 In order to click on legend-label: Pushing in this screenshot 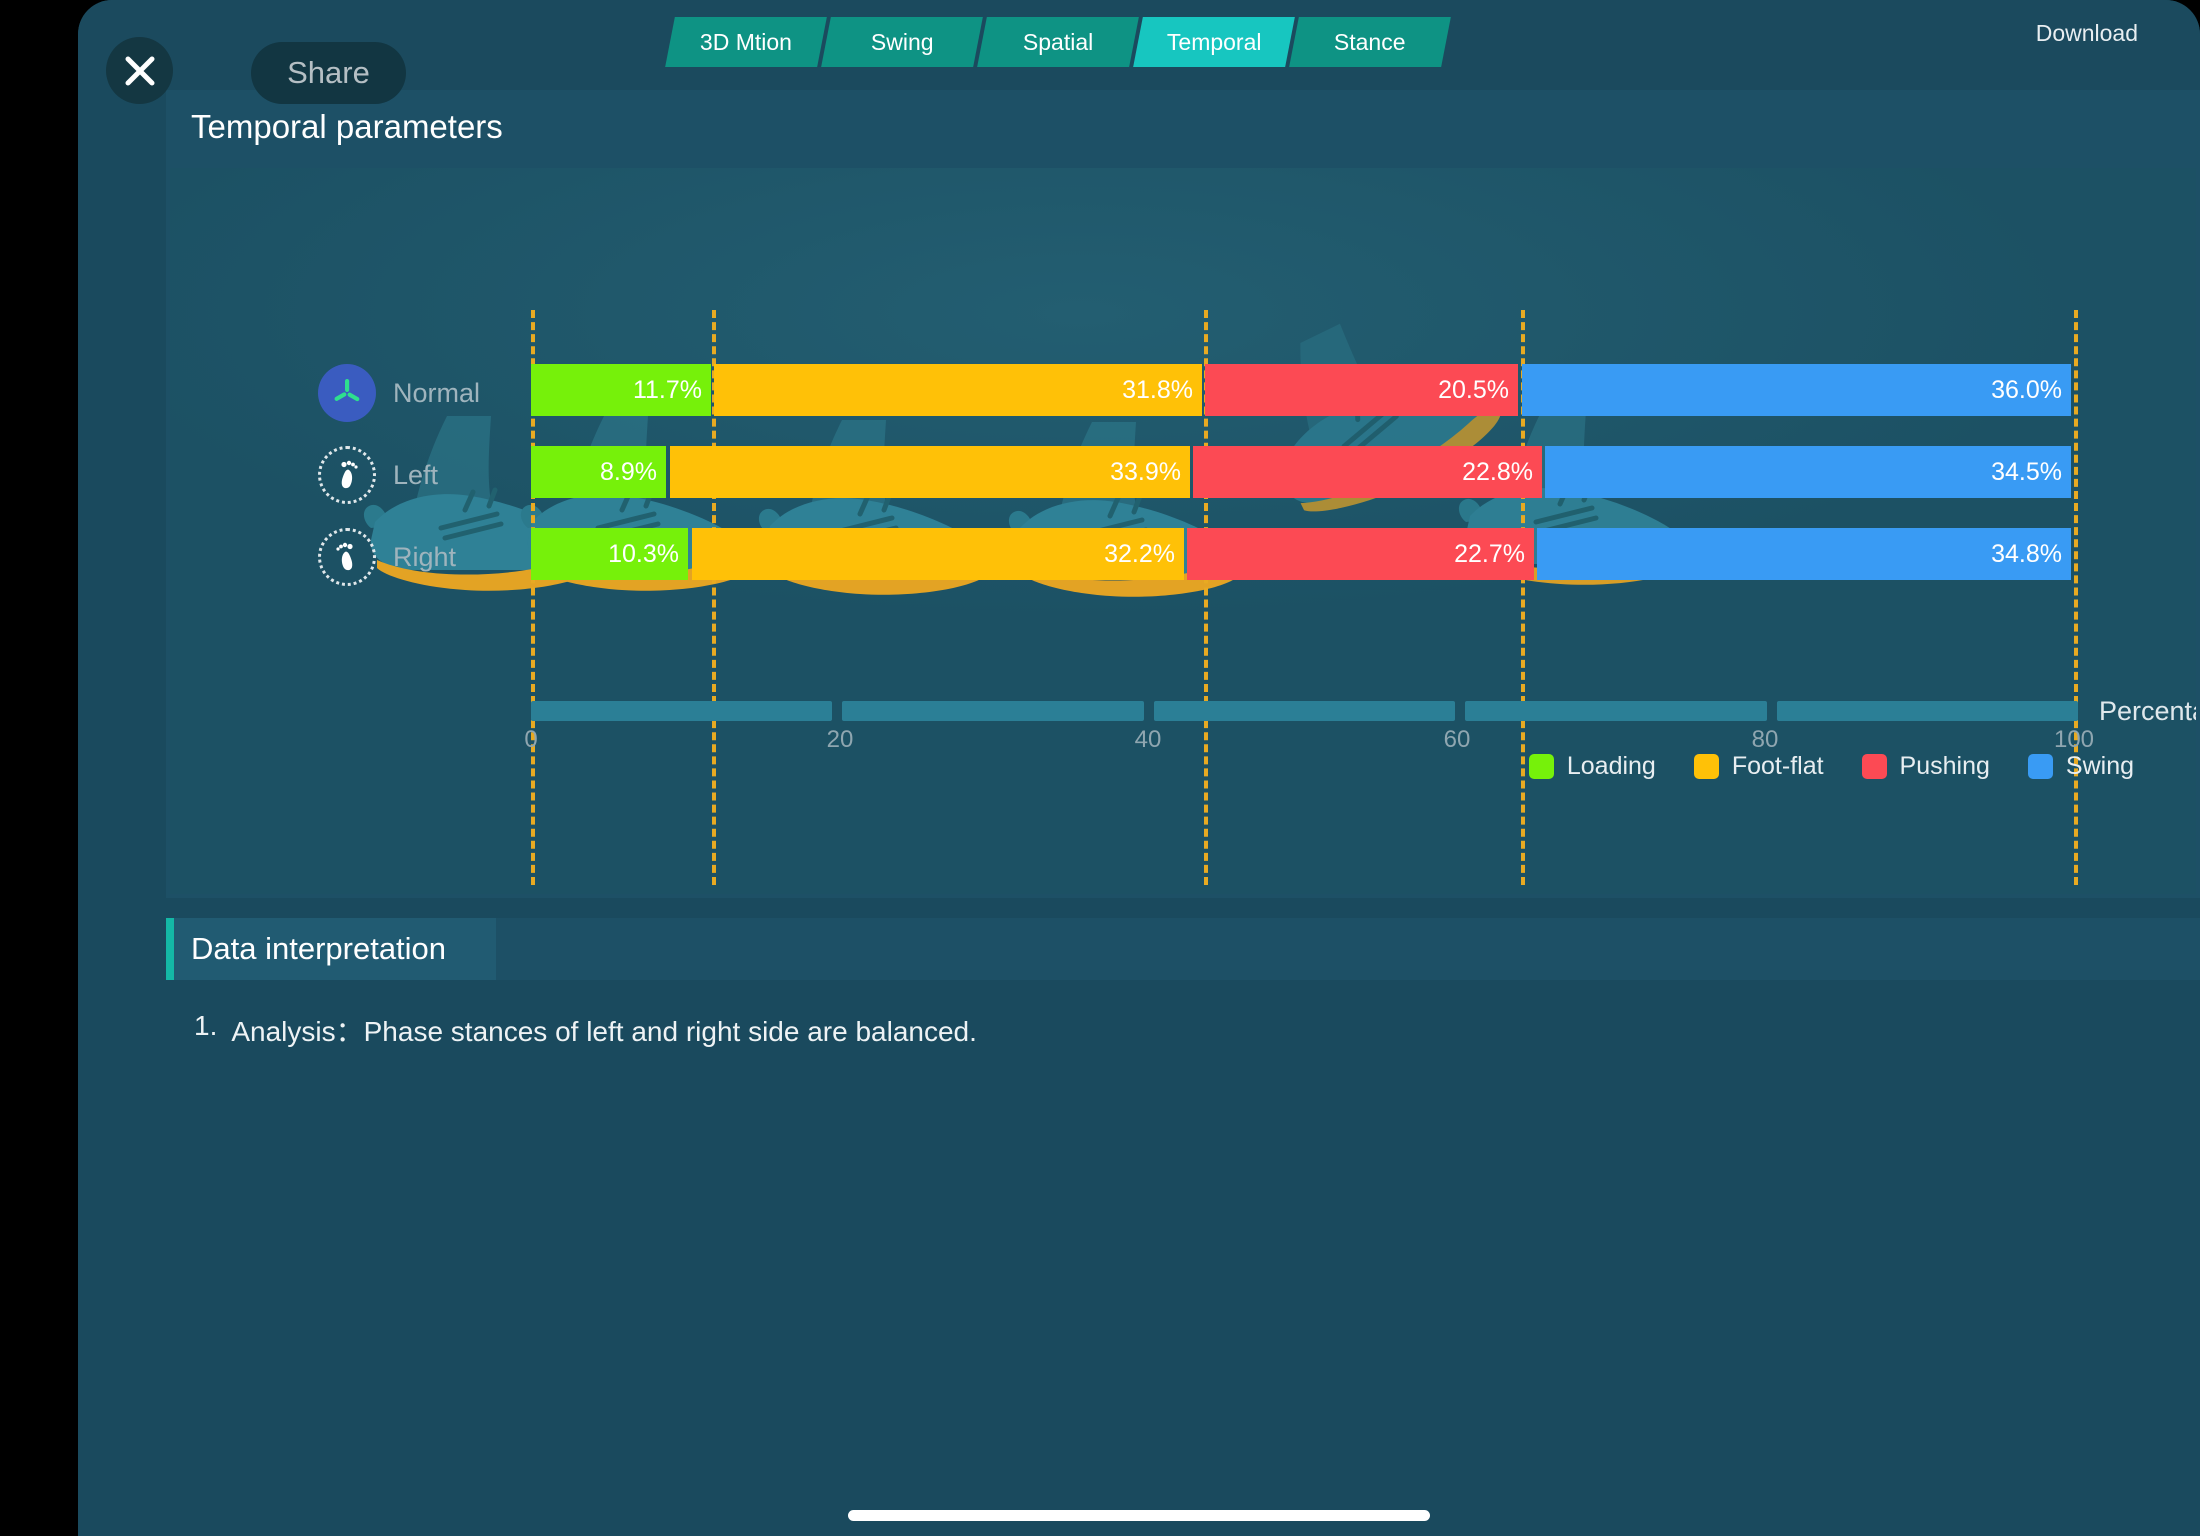, I will do `click(1944, 766)`.